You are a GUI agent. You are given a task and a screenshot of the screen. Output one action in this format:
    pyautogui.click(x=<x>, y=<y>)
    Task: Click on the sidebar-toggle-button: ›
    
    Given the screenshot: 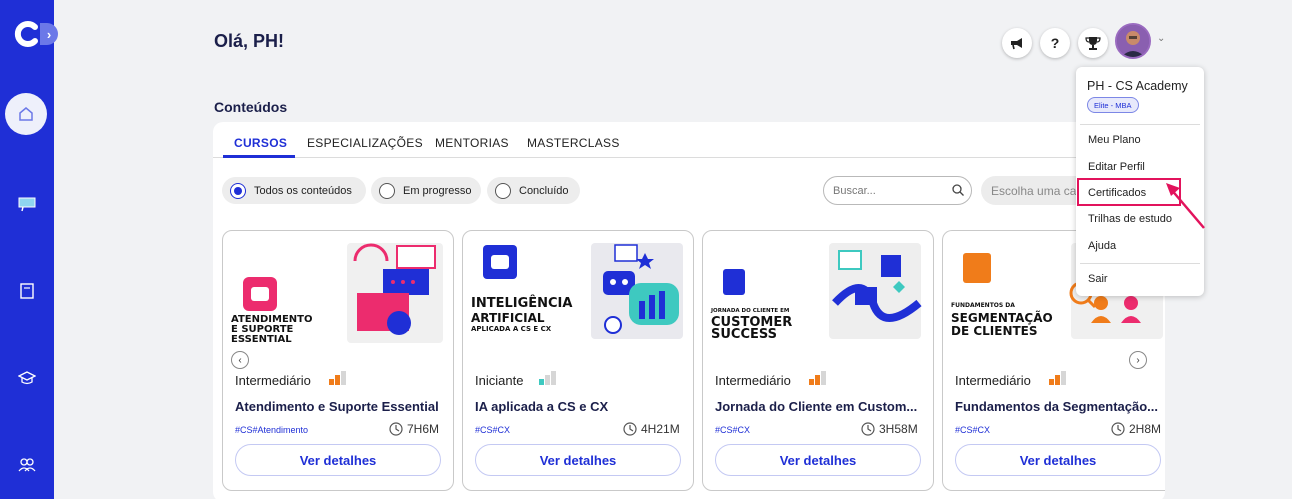 What is the action you would take?
    pyautogui.click(x=49, y=34)
    